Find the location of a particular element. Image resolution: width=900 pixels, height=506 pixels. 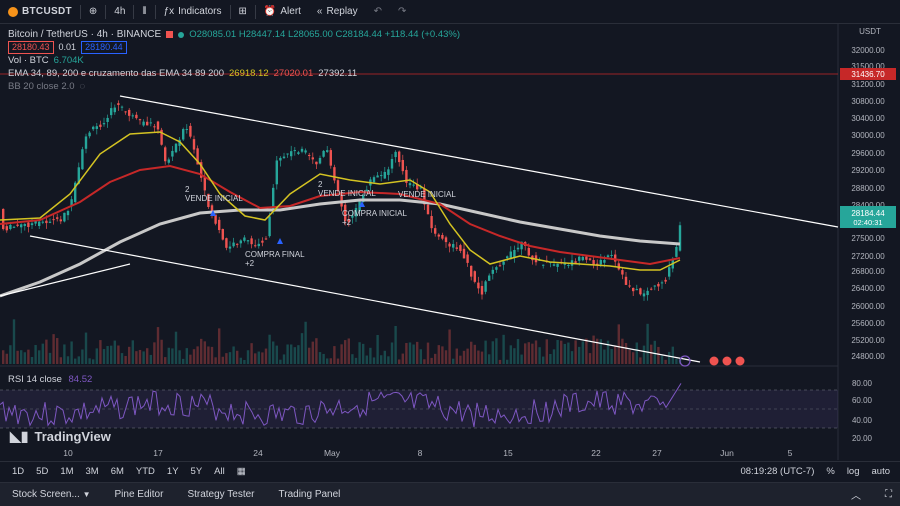

tab-pine-editor: Pine Editor is located at coordinates (139, 494).